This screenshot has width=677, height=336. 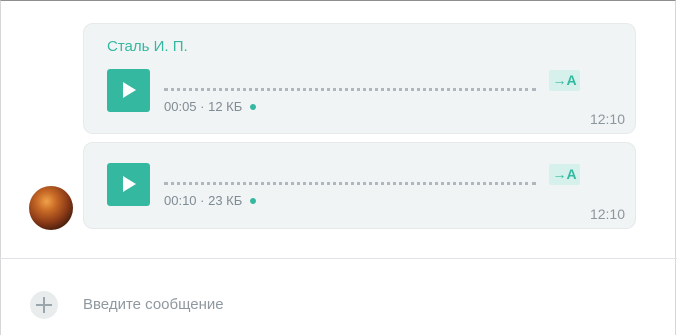 I want to click on audio-meta: 00:10 · 23 КБ, so click(x=210, y=200).